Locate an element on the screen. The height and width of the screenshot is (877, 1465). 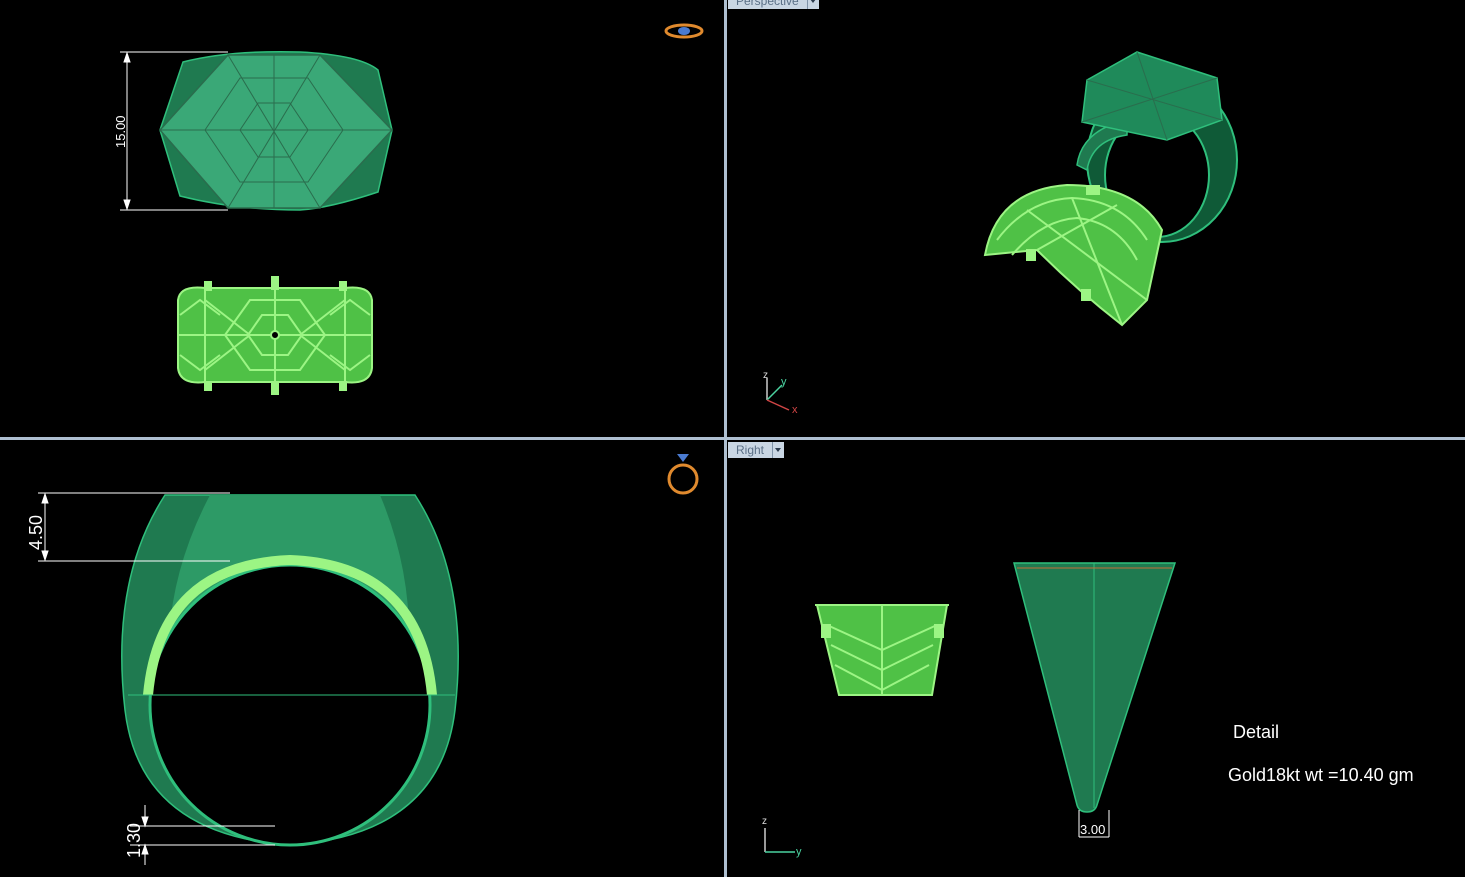
detail-weight: Gold18kt wt =10.40 gm is located at coordinates (1321, 775).